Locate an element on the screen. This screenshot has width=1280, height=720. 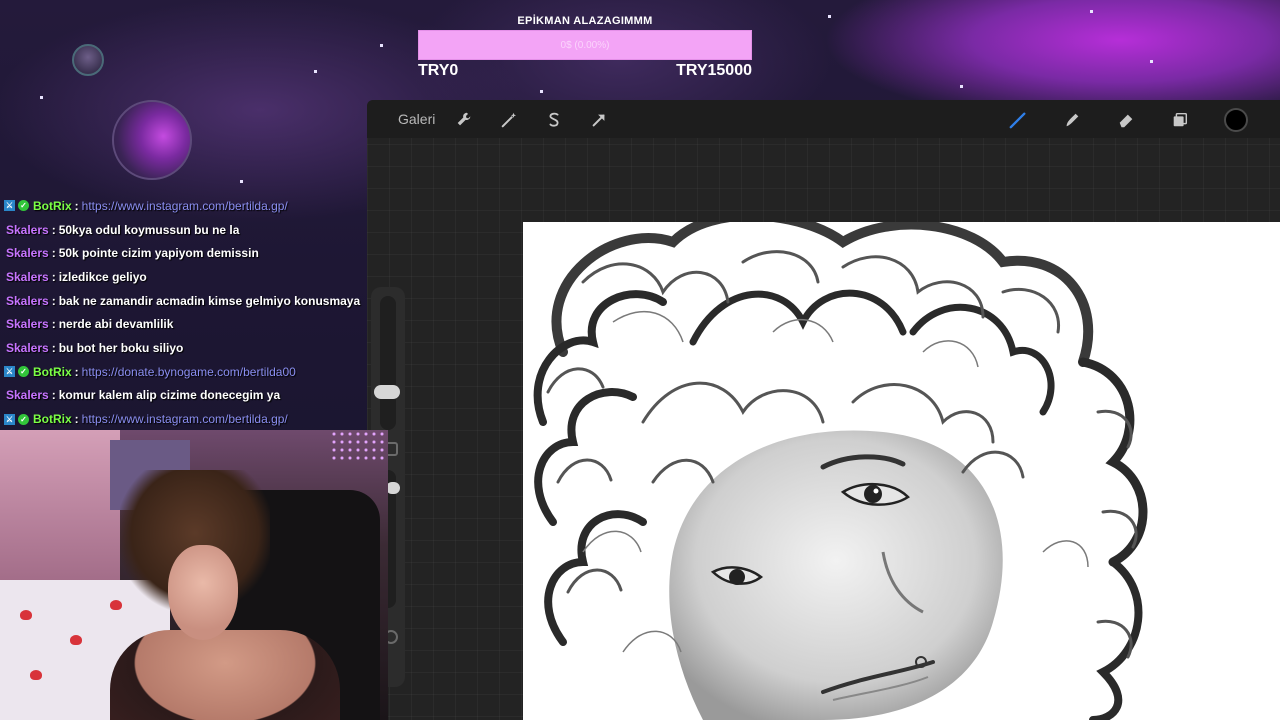
chat-link: https://donate.bynogame.com/bertilda00 is located at coordinates (189, 372).